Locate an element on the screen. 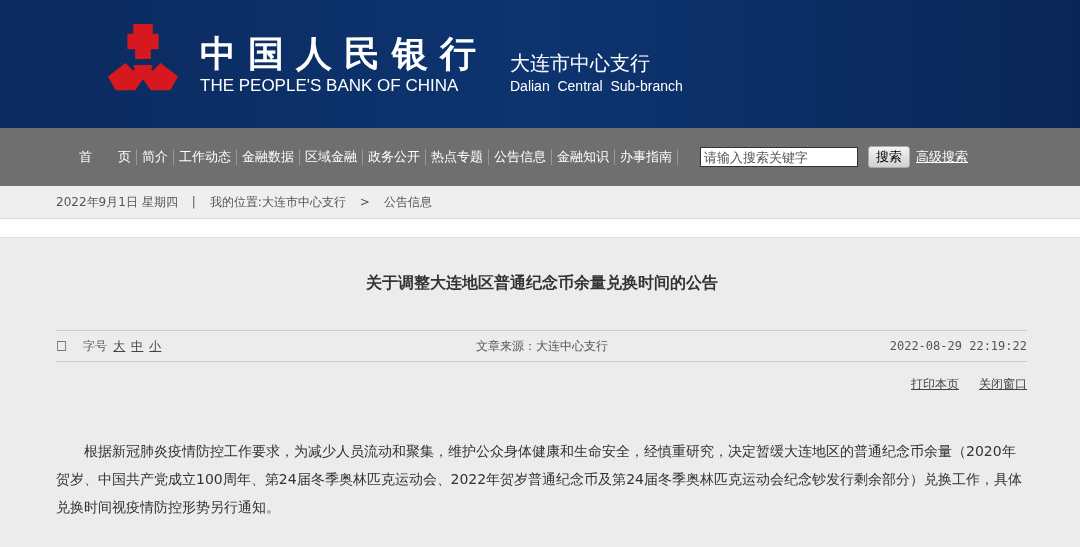  nav-link: 首 页 is located at coordinates (105, 157).